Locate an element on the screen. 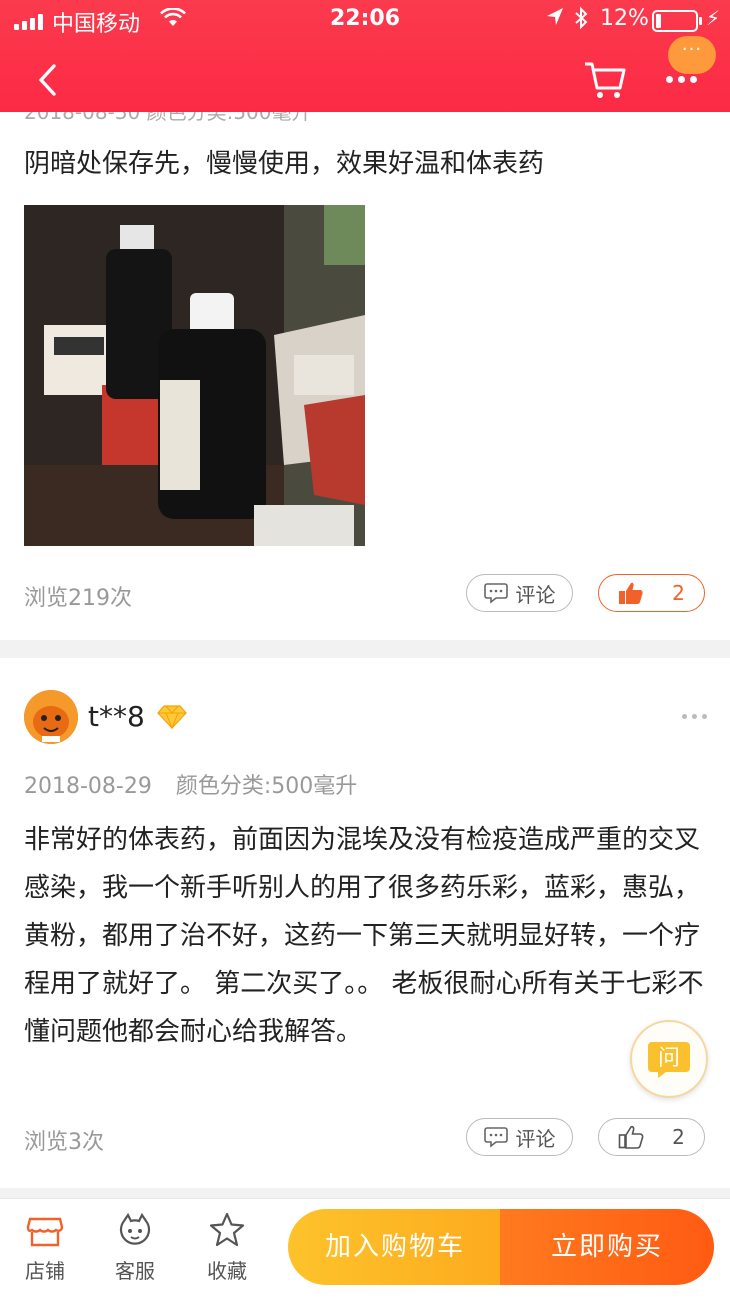 Image resolution: width=730 pixels, height=1298 pixels. chevron-left-icon is located at coordinates (47, 80).